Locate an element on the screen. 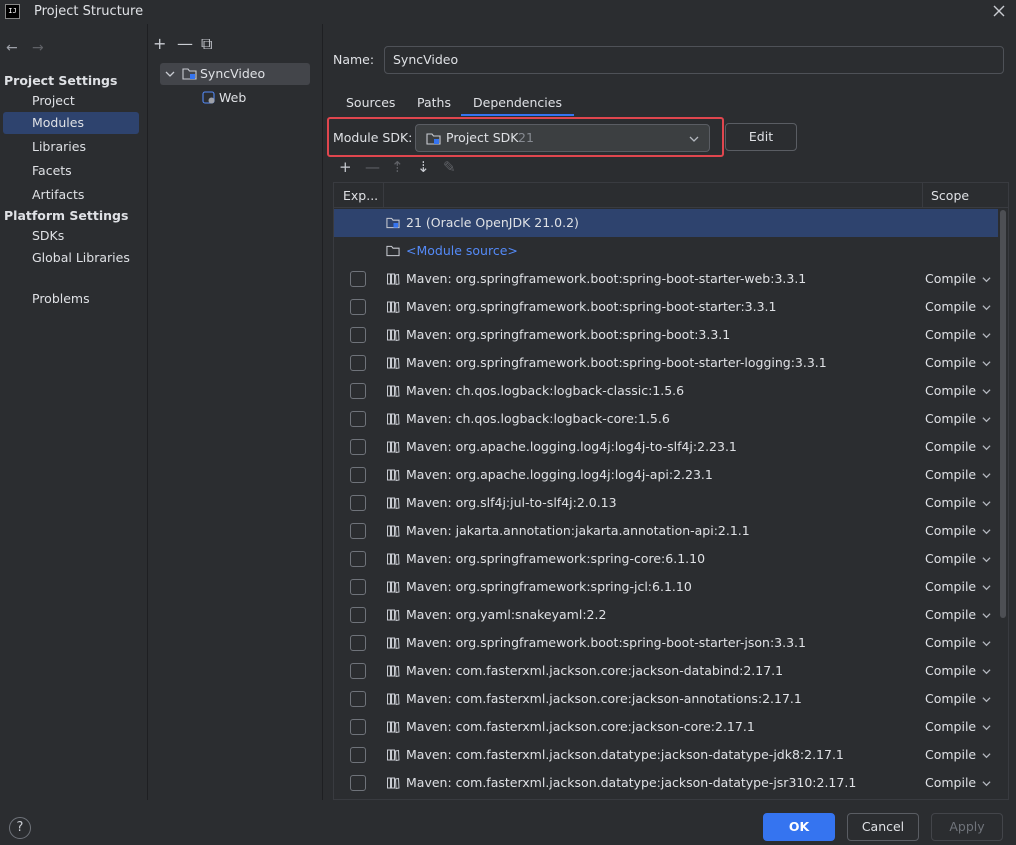 Image resolution: width=1016 pixels, height=845 pixels. tab-dependencies: Dependencies is located at coordinates (517, 103).